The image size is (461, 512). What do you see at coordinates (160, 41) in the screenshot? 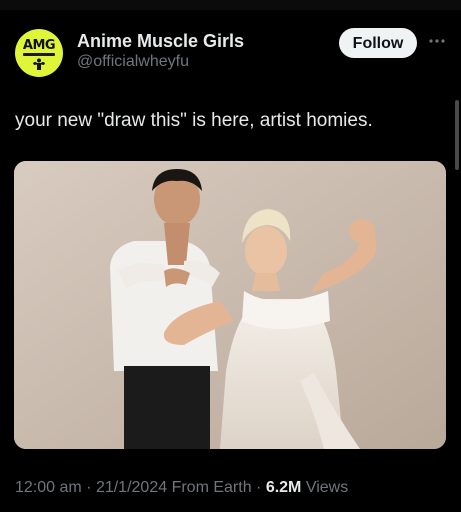
I see `display-name: Anime Muscle Girls` at bounding box center [160, 41].